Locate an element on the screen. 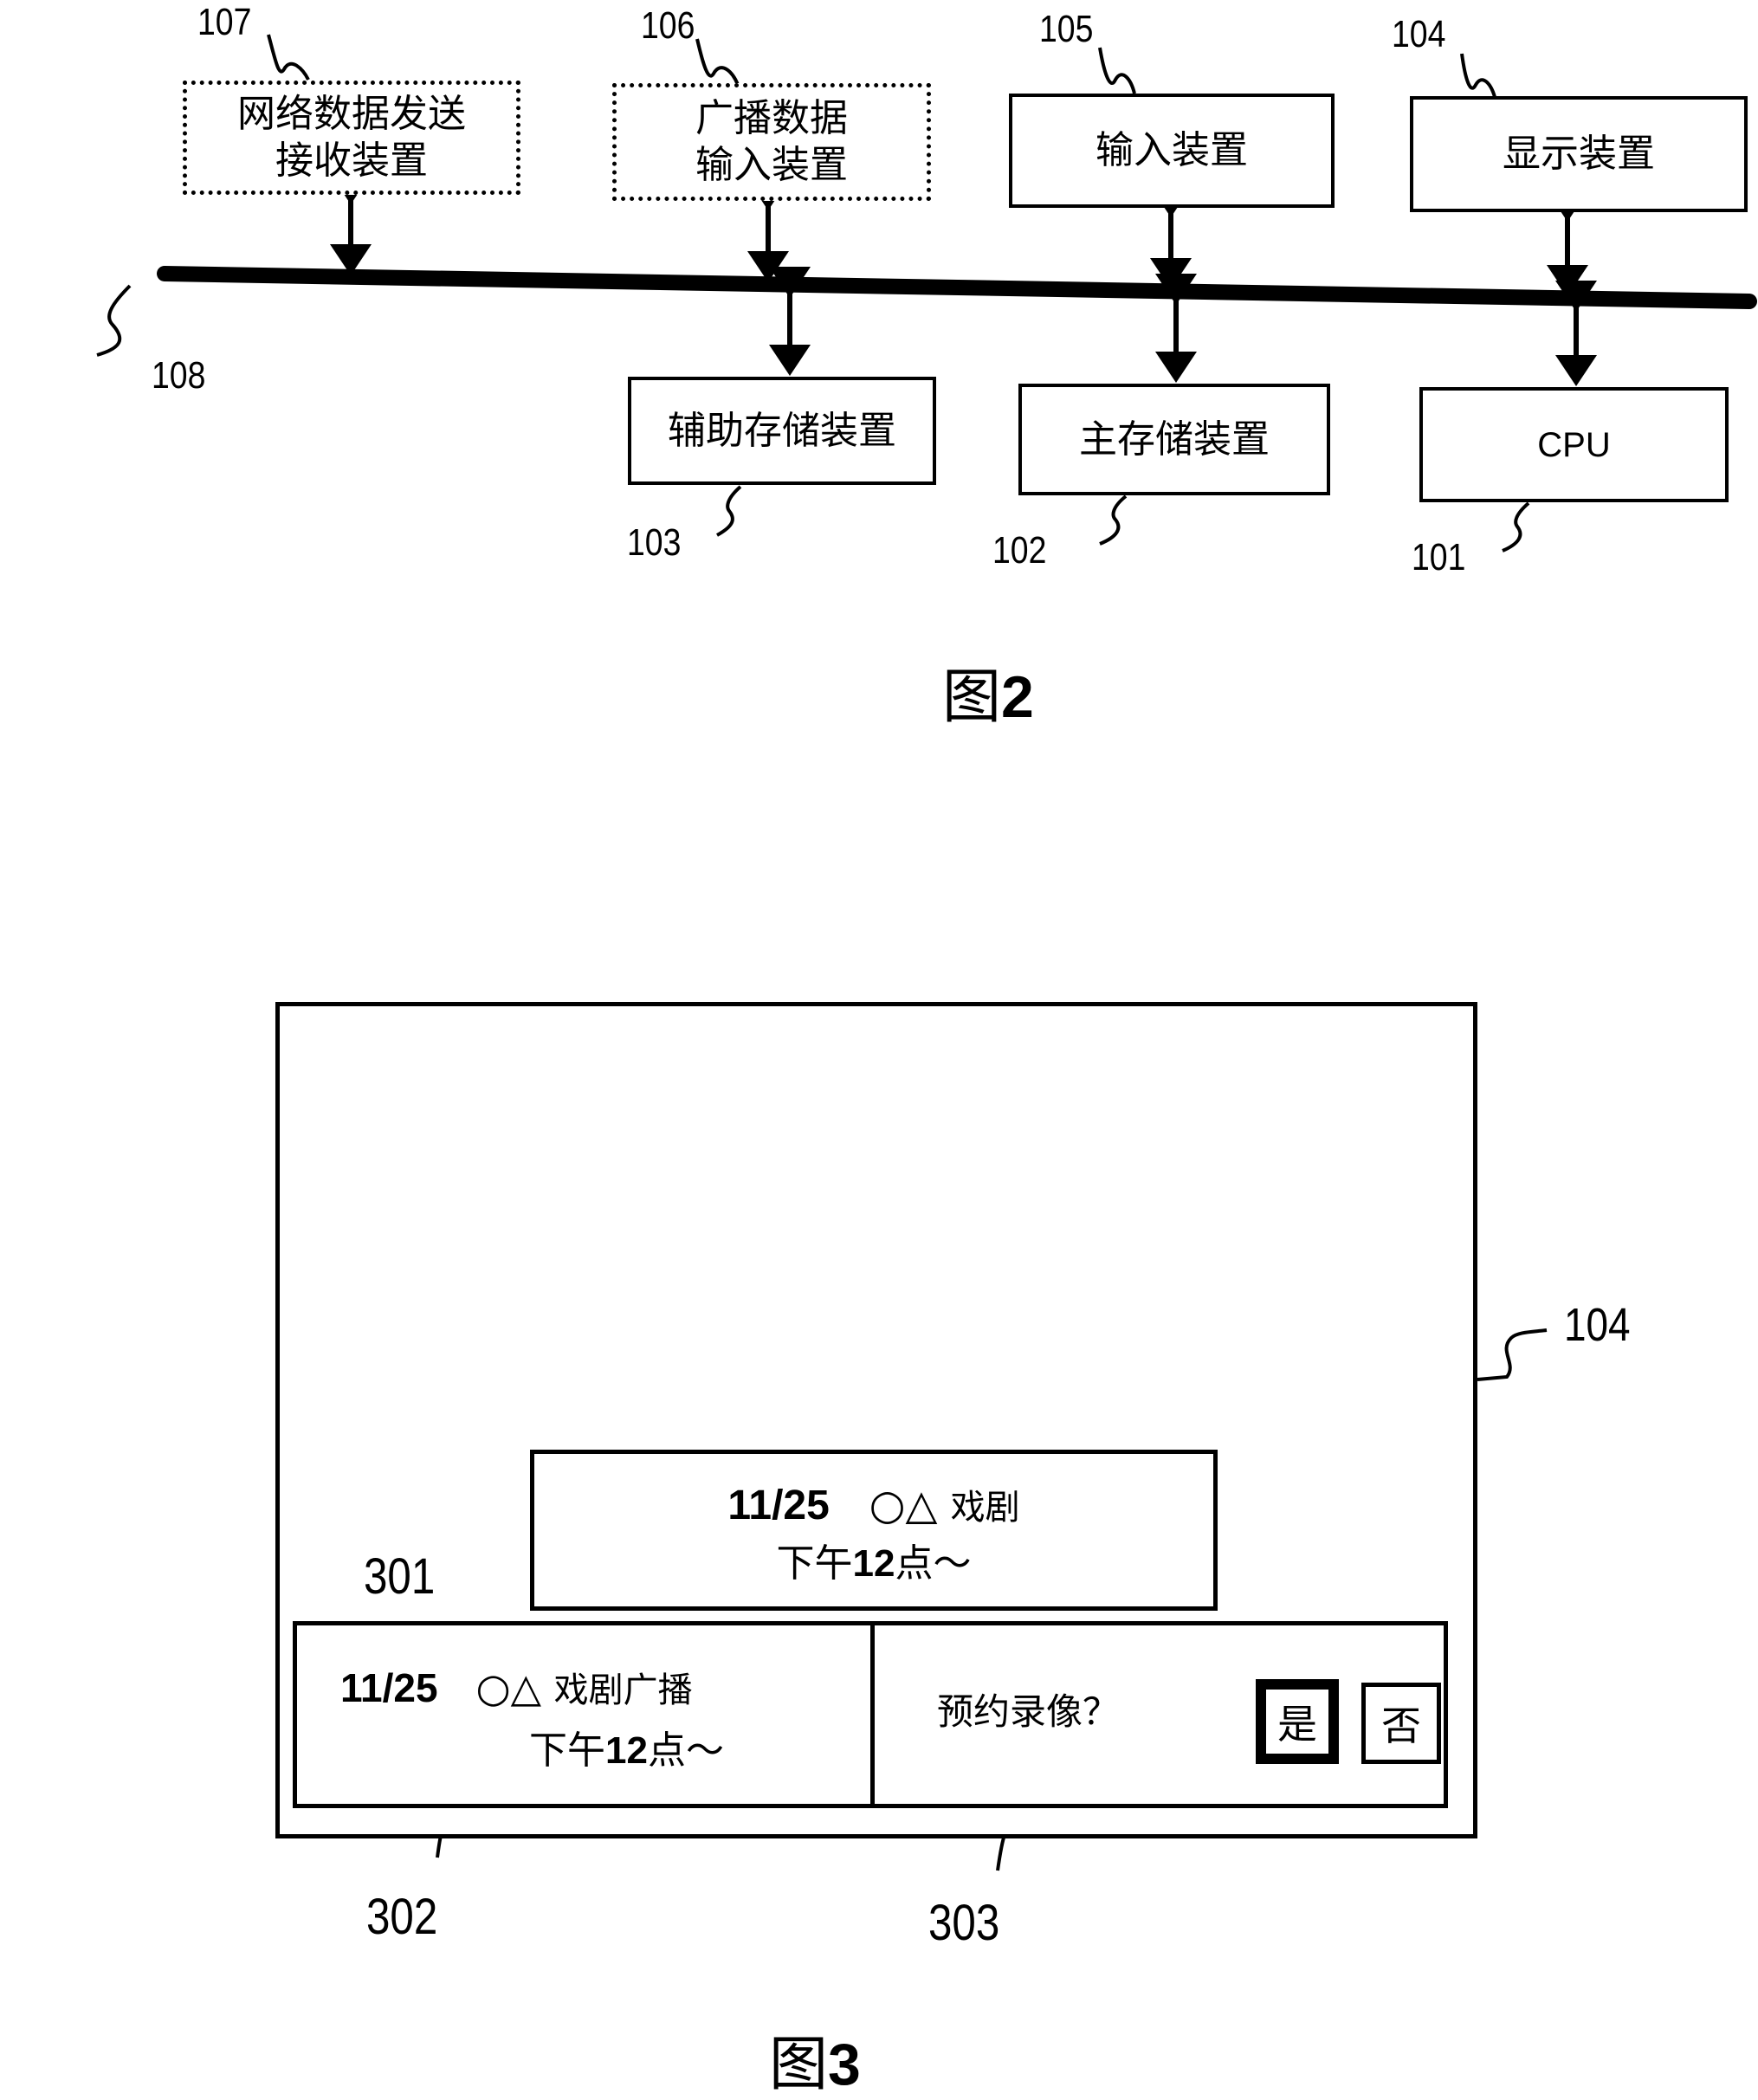 This screenshot has height=2100, width=1758. record-dialog-303: 预约录像？ 是 否 is located at coordinates (1159, 1714).